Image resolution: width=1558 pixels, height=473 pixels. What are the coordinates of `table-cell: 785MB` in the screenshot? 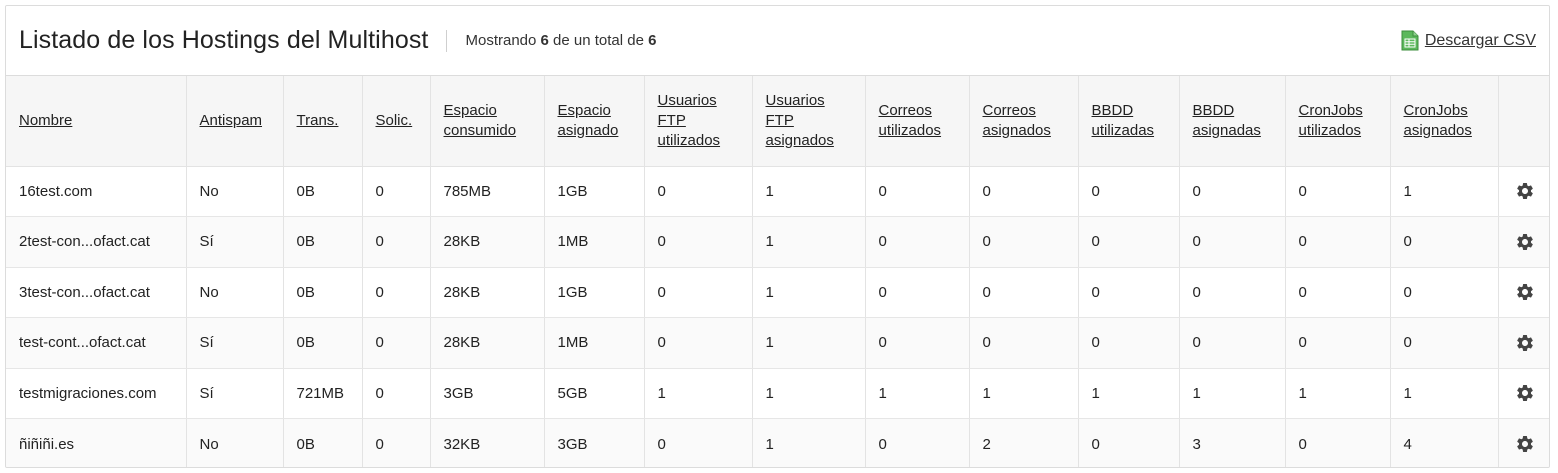 It's located at (487, 191).